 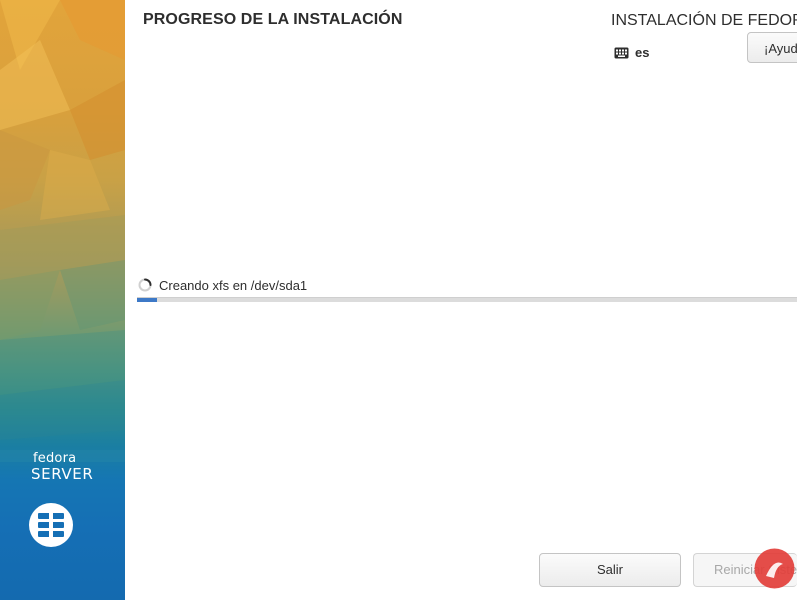 What do you see at coordinates (774, 568) in the screenshot?
I see `watermark-logo-icon` at bounding box center [774, 568].